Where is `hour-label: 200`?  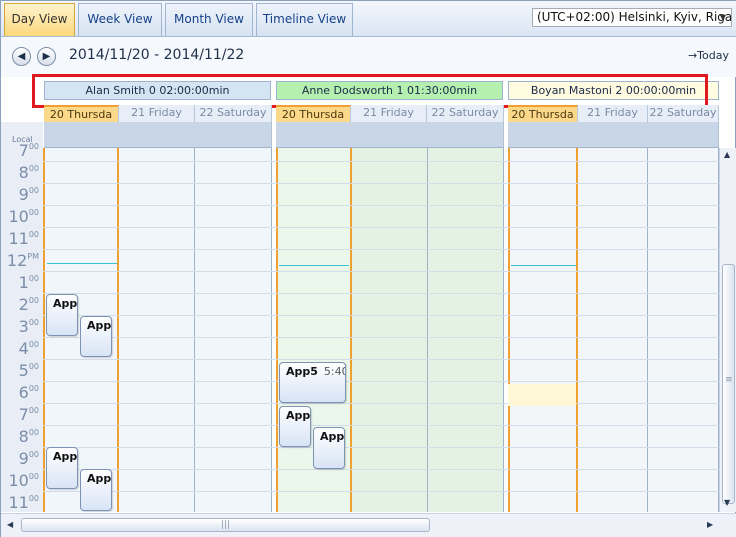 hour-label: 200 is located at coordinates (29, 304).